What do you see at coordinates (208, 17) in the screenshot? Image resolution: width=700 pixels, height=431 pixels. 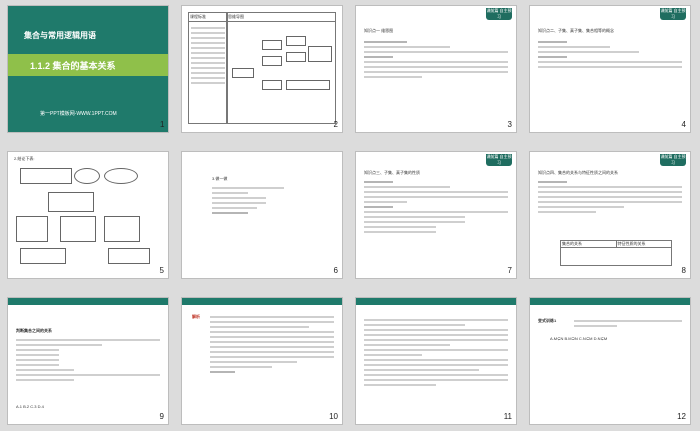 I see `th-left: 课程标准` at bounding box center [208, 17].